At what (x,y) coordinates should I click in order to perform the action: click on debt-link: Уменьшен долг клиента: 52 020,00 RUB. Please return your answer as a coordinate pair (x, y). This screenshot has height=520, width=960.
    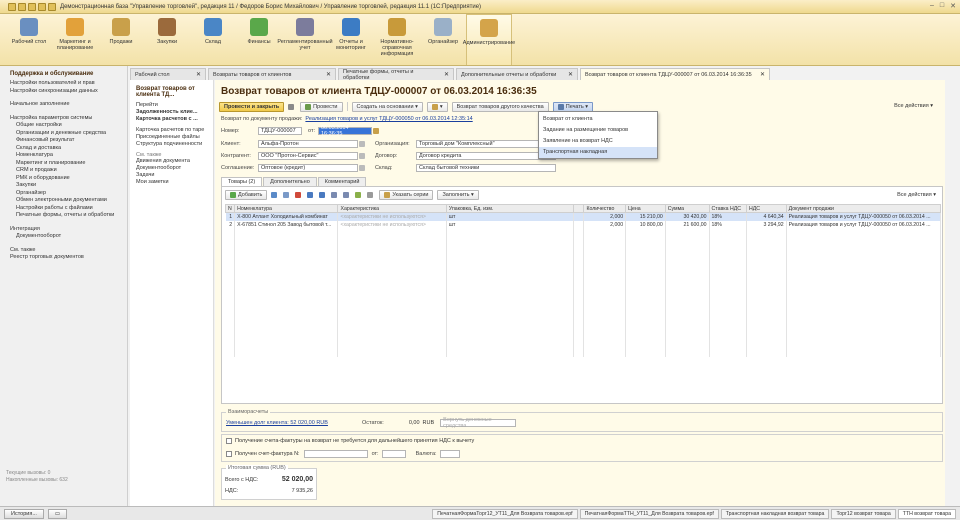
    Looking at the image, I should click on (277, 423).